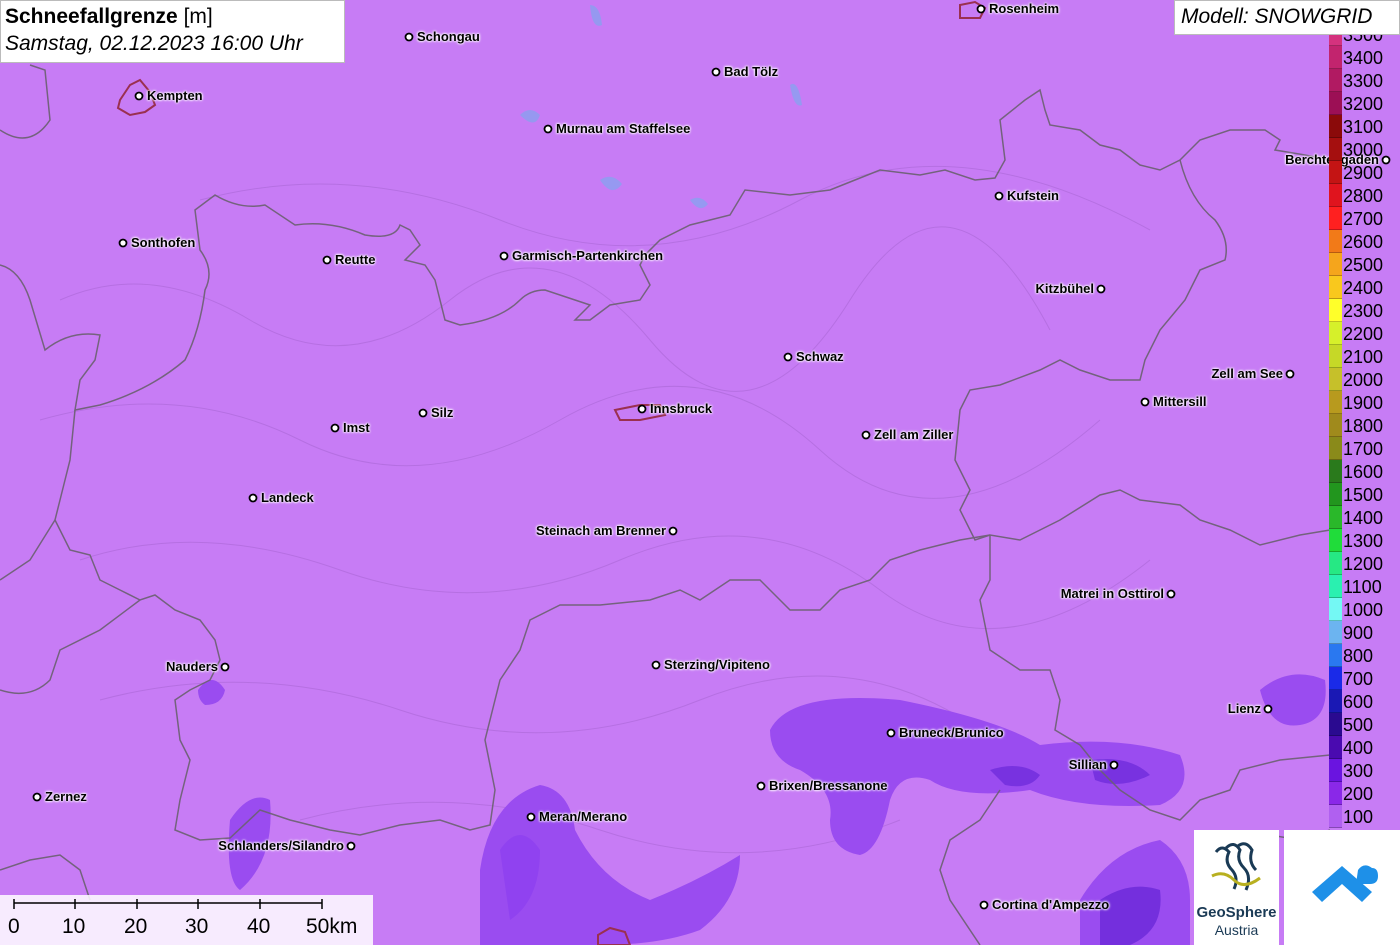 The width and height of the screenshot is (1400, 945). I want to click on legend-label: 700, so click(1358, 679).